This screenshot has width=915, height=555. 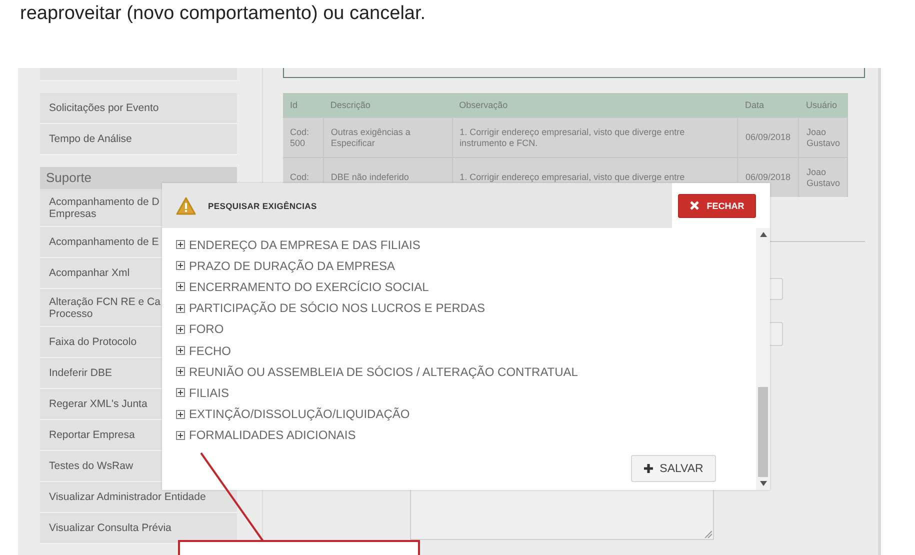 I want to click on sidebar-item: Tempo de Análise, so click(x=138, y=139).